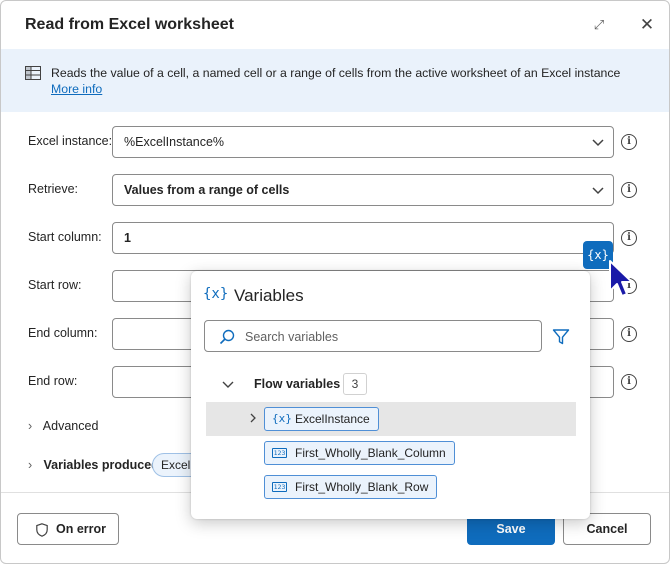  What do you see at coordinates (362, 487) in the screenshot?
I see `variable-name: First_Wholly_Blank_Row` at bounding box center [362, 487].